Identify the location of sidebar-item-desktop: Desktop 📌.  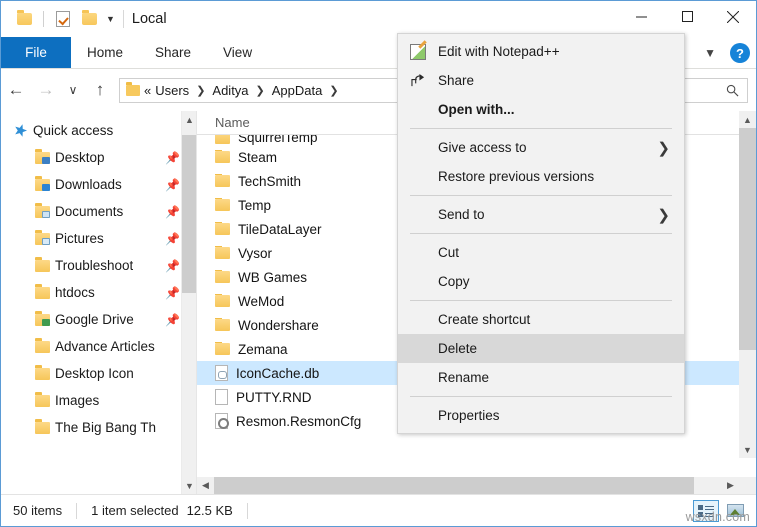
(98, 157).